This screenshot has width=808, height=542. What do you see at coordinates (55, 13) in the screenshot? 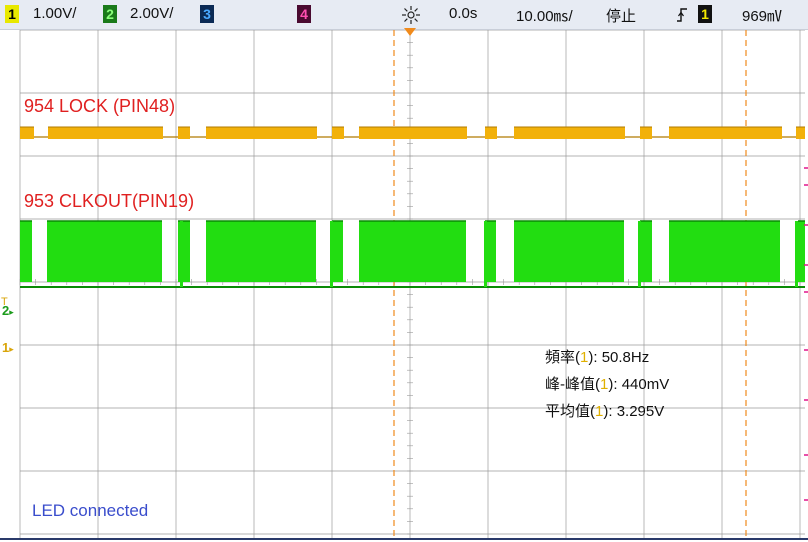
I see `ch1-scale: 1.00V/` at bounding box center [55, 13].